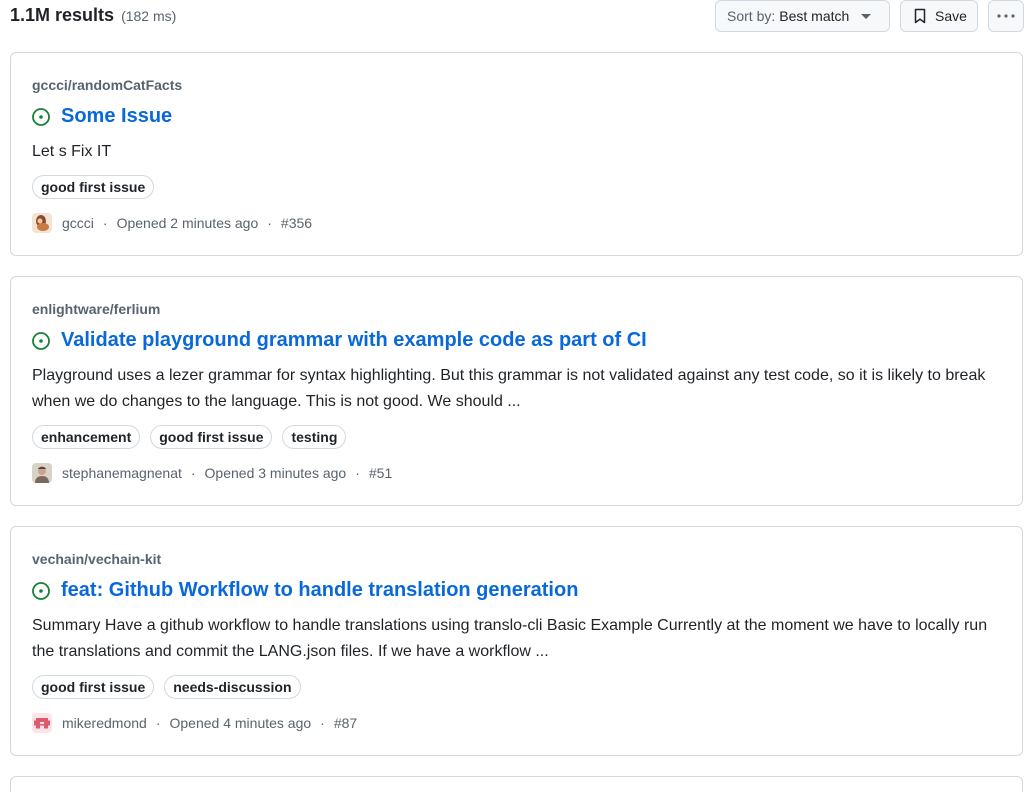 The image size is (1027, 792). What do you see at coordinates (275, 473) in the screenshot?
I see `opened-time: Opened 3 minutes ago` at bounding box center [275, 473].